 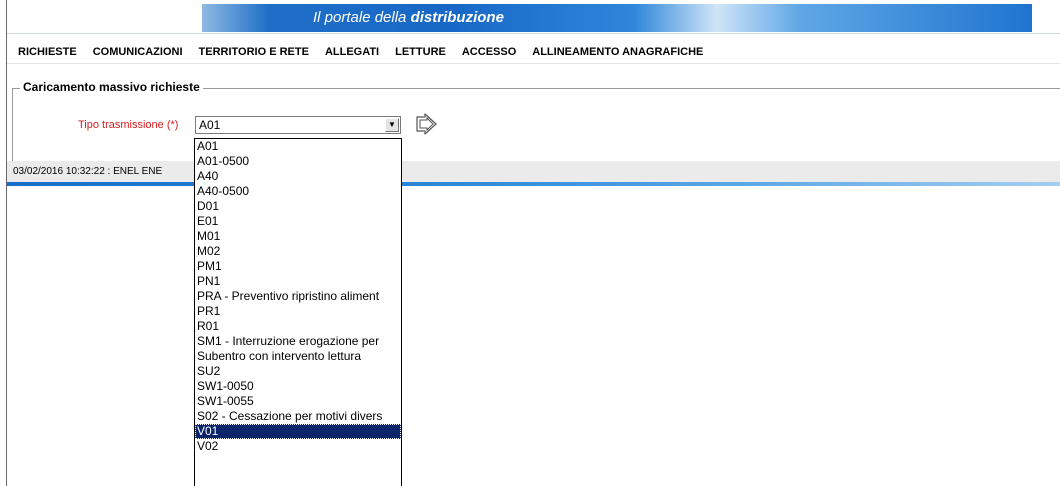 What do you see at coordinates (298, 221) in the screenshot?
I see `dropdown-option: E01` at bounding box center [298, 221].